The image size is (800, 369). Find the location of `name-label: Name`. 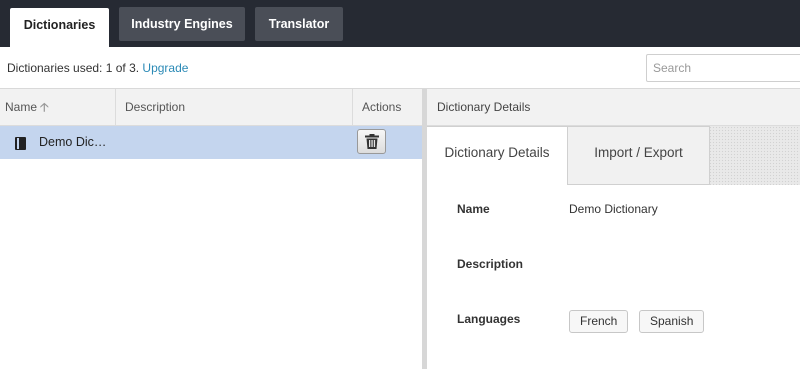

name-label: Name is located at coordinates (473, 209).